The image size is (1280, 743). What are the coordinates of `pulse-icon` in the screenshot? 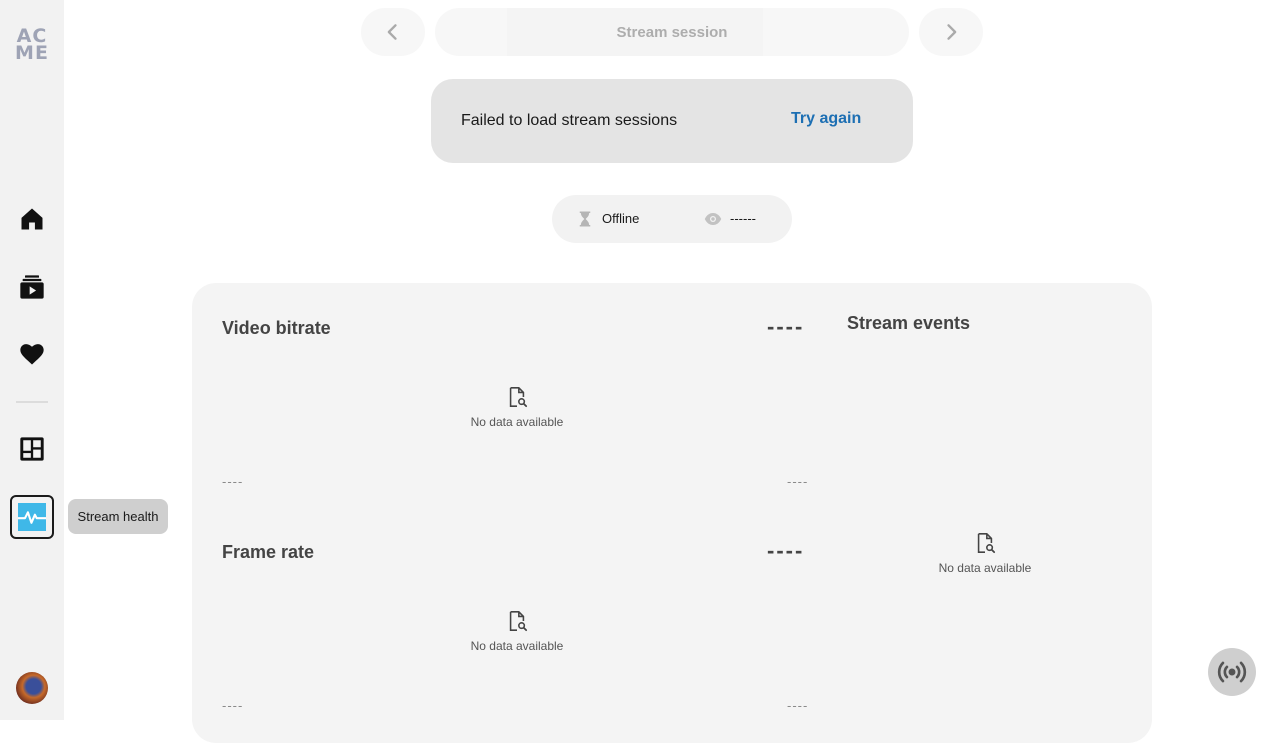 It's located at (32, 517).